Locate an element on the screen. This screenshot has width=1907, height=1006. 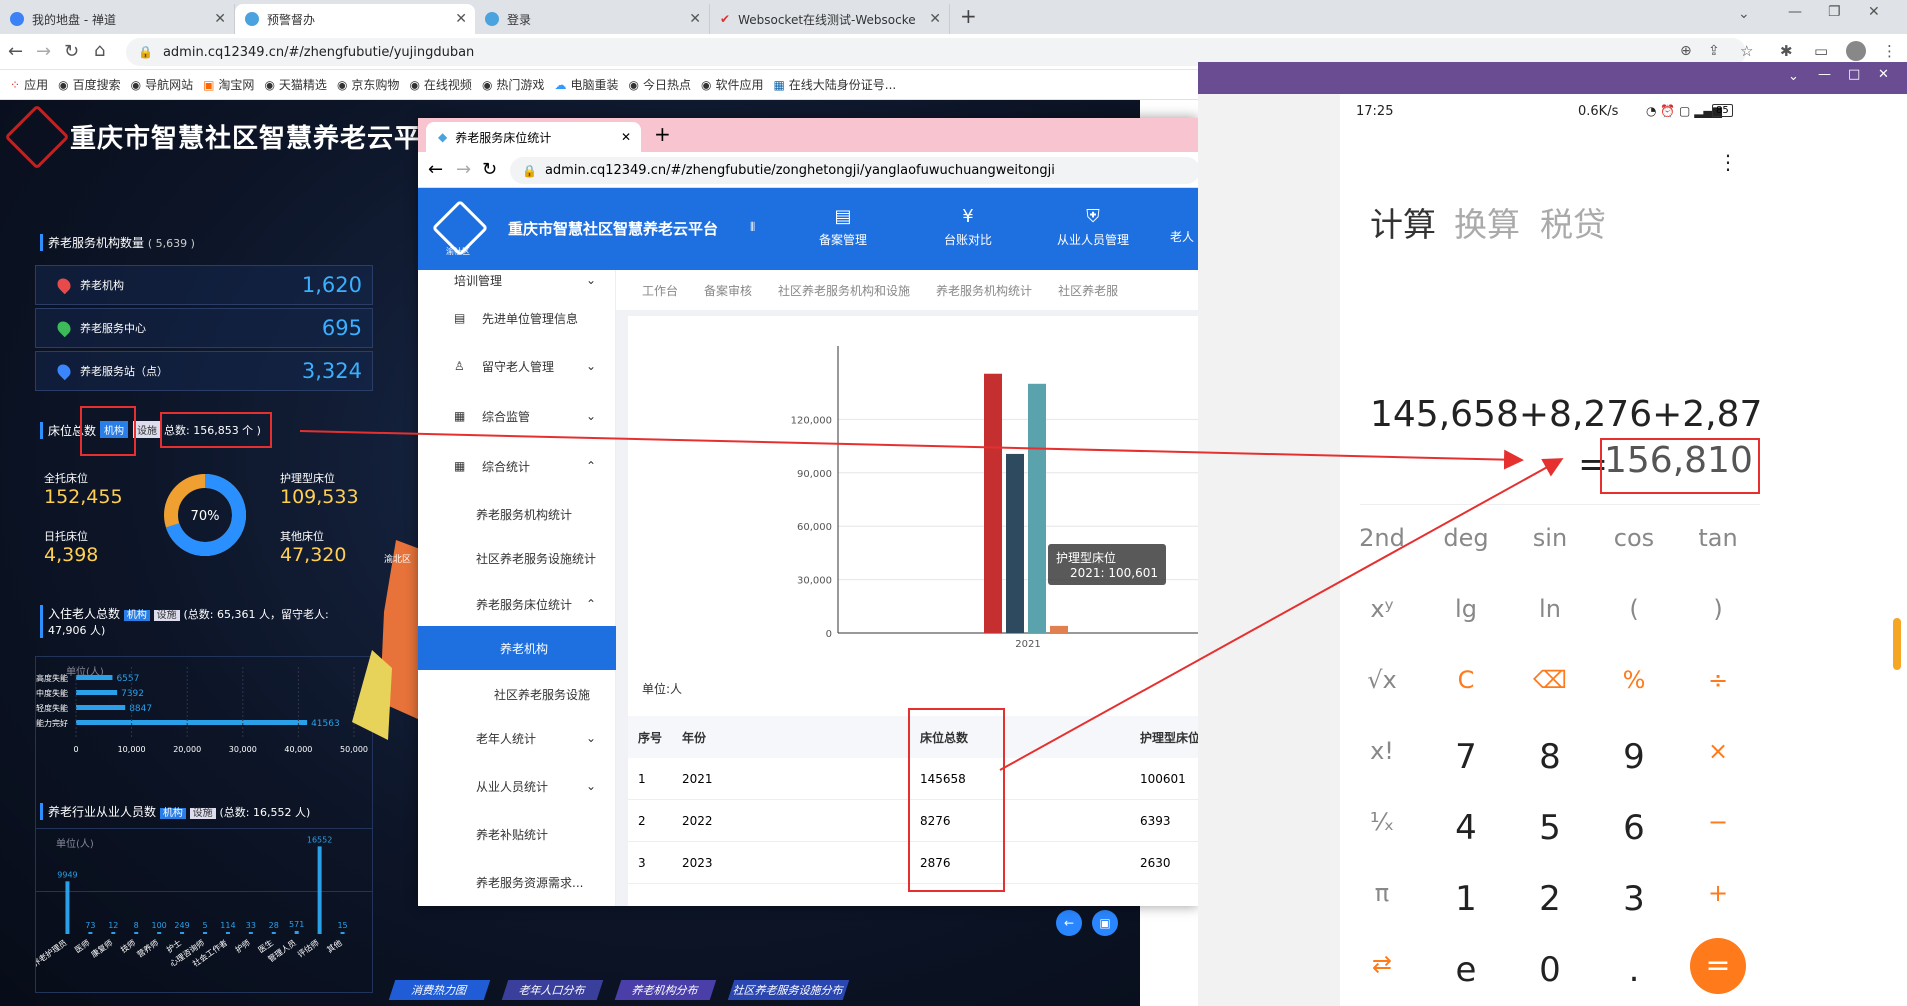
extensions-icon: ✱ is located at coordinates (1786, 51).